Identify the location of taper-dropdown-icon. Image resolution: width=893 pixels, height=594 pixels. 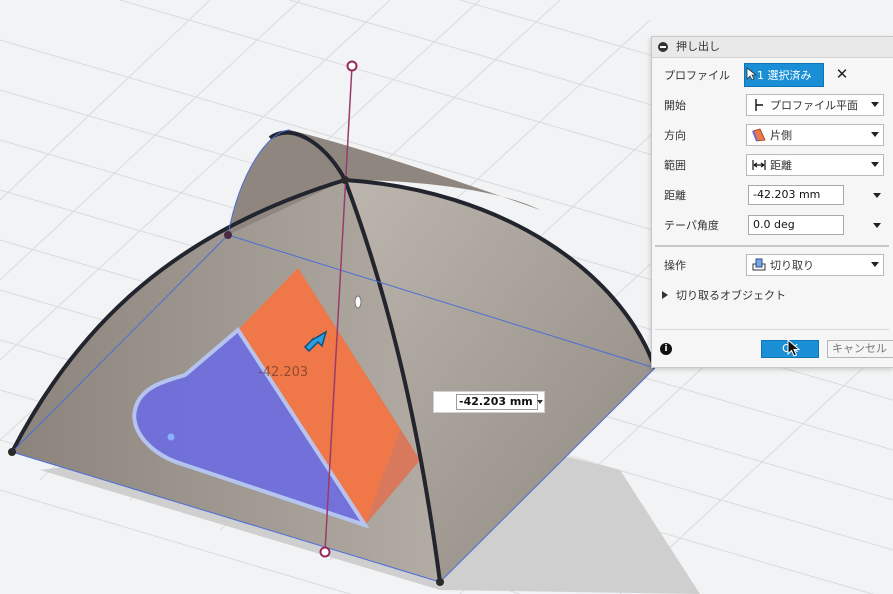
(877, 225).